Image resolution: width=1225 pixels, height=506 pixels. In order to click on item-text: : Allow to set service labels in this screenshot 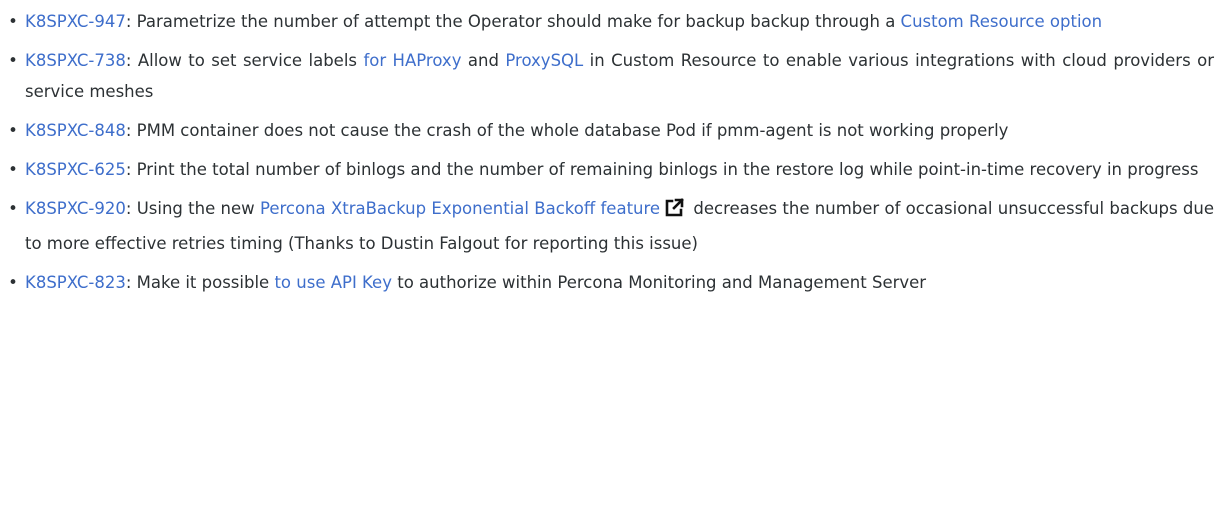, I will do `click(244, 60)`.